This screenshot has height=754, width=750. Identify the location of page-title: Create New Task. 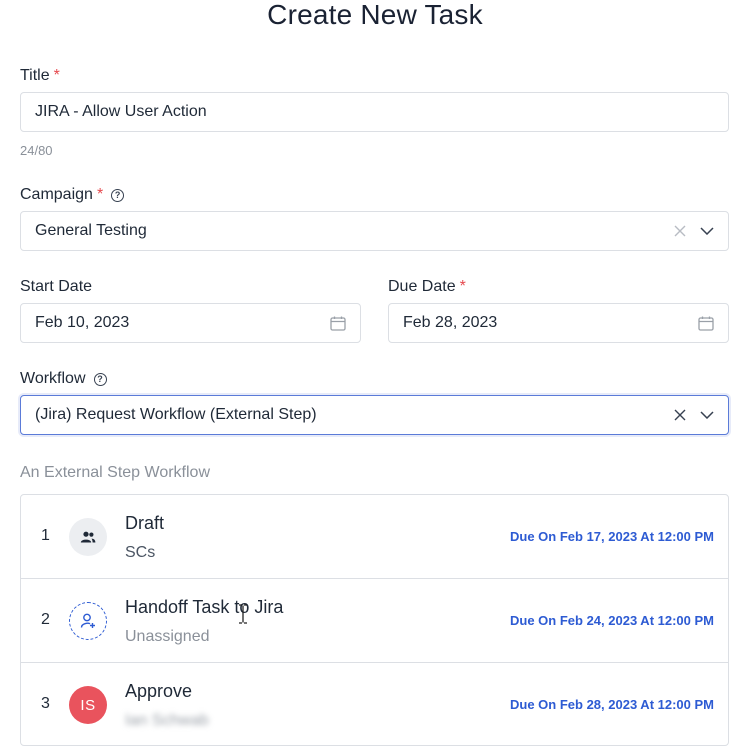
(375, 15).